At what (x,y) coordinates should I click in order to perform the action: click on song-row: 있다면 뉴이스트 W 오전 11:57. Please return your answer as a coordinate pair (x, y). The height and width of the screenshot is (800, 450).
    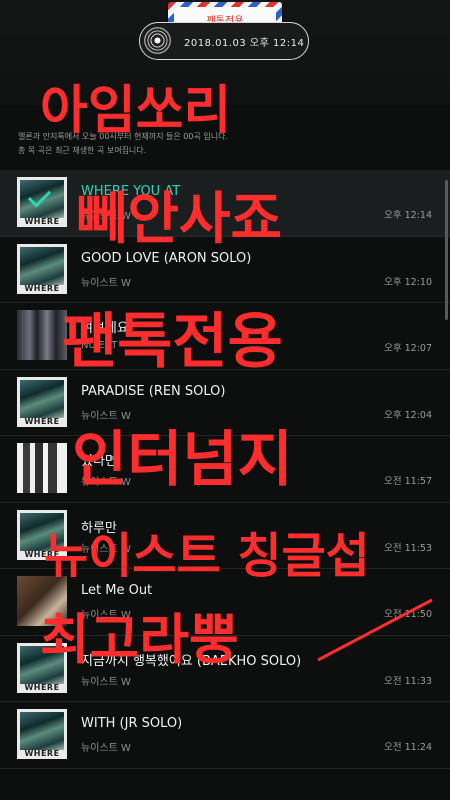
    Looking at the image, I should click on (225, 469).